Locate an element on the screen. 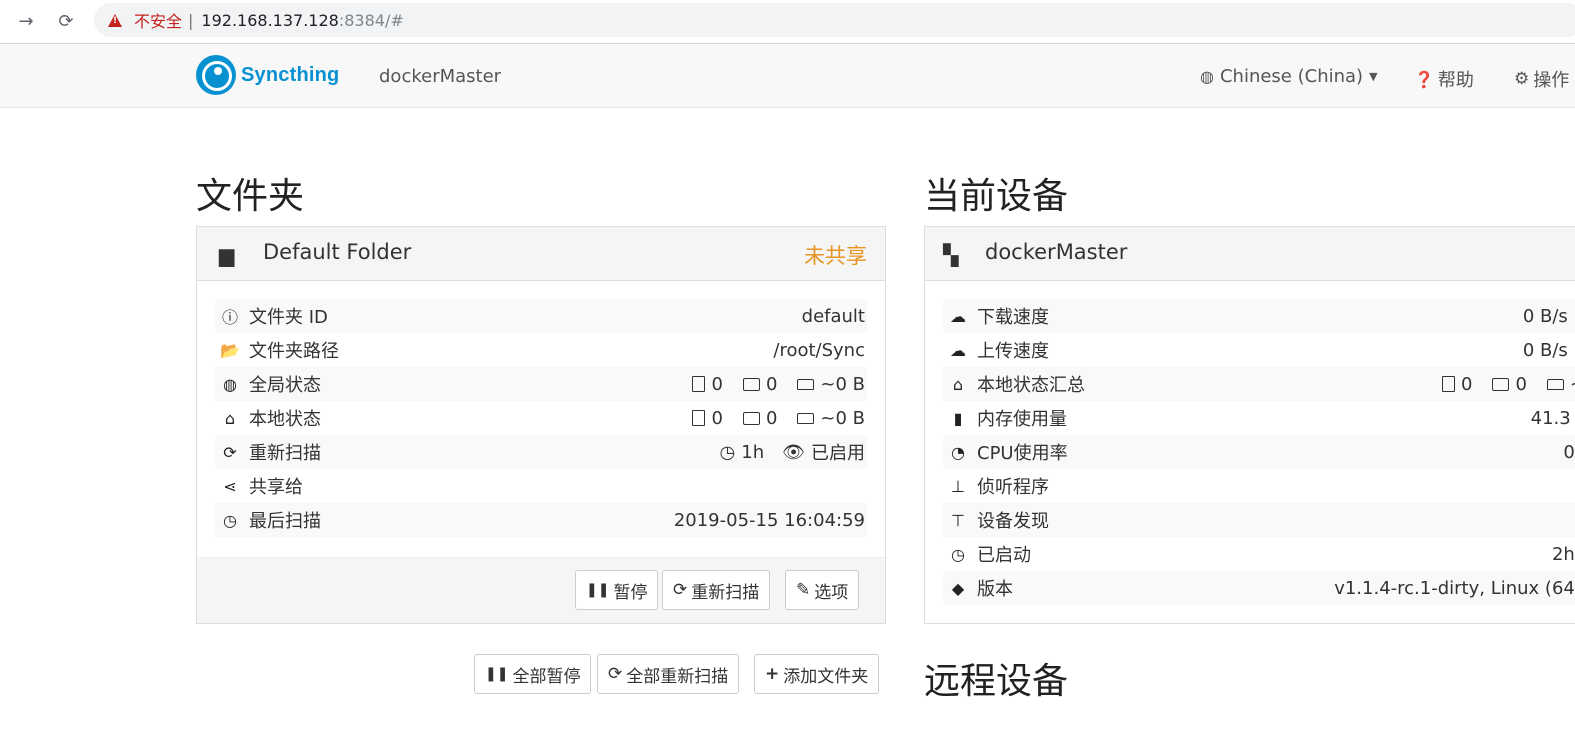 This screenshot has width=1575, height=731. reload-icon: ⟳ is located at coordinates (66, 21).